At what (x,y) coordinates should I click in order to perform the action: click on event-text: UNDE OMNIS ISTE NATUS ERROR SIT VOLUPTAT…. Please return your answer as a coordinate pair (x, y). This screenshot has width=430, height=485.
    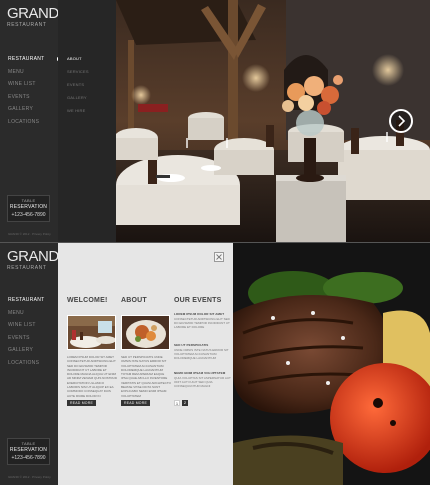
    Looking at the image, I should click on (201, 354).